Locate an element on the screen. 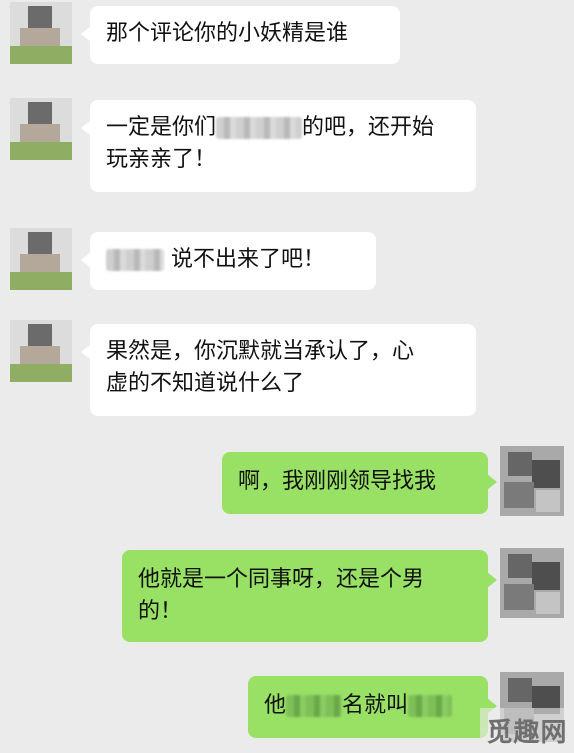 The height and width of the screenshot is (753, 574). message-text: 啊，我刚刚领导找我 is located at coordinates (337, 481).